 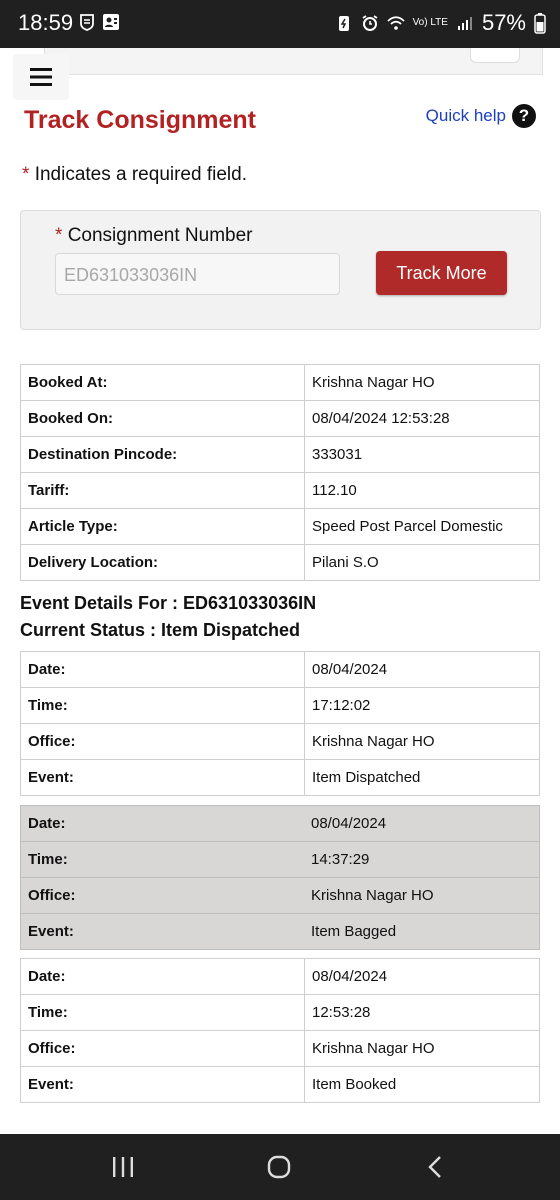 I want to click on time-value: 17:12:02, so click(x=422, y=705).